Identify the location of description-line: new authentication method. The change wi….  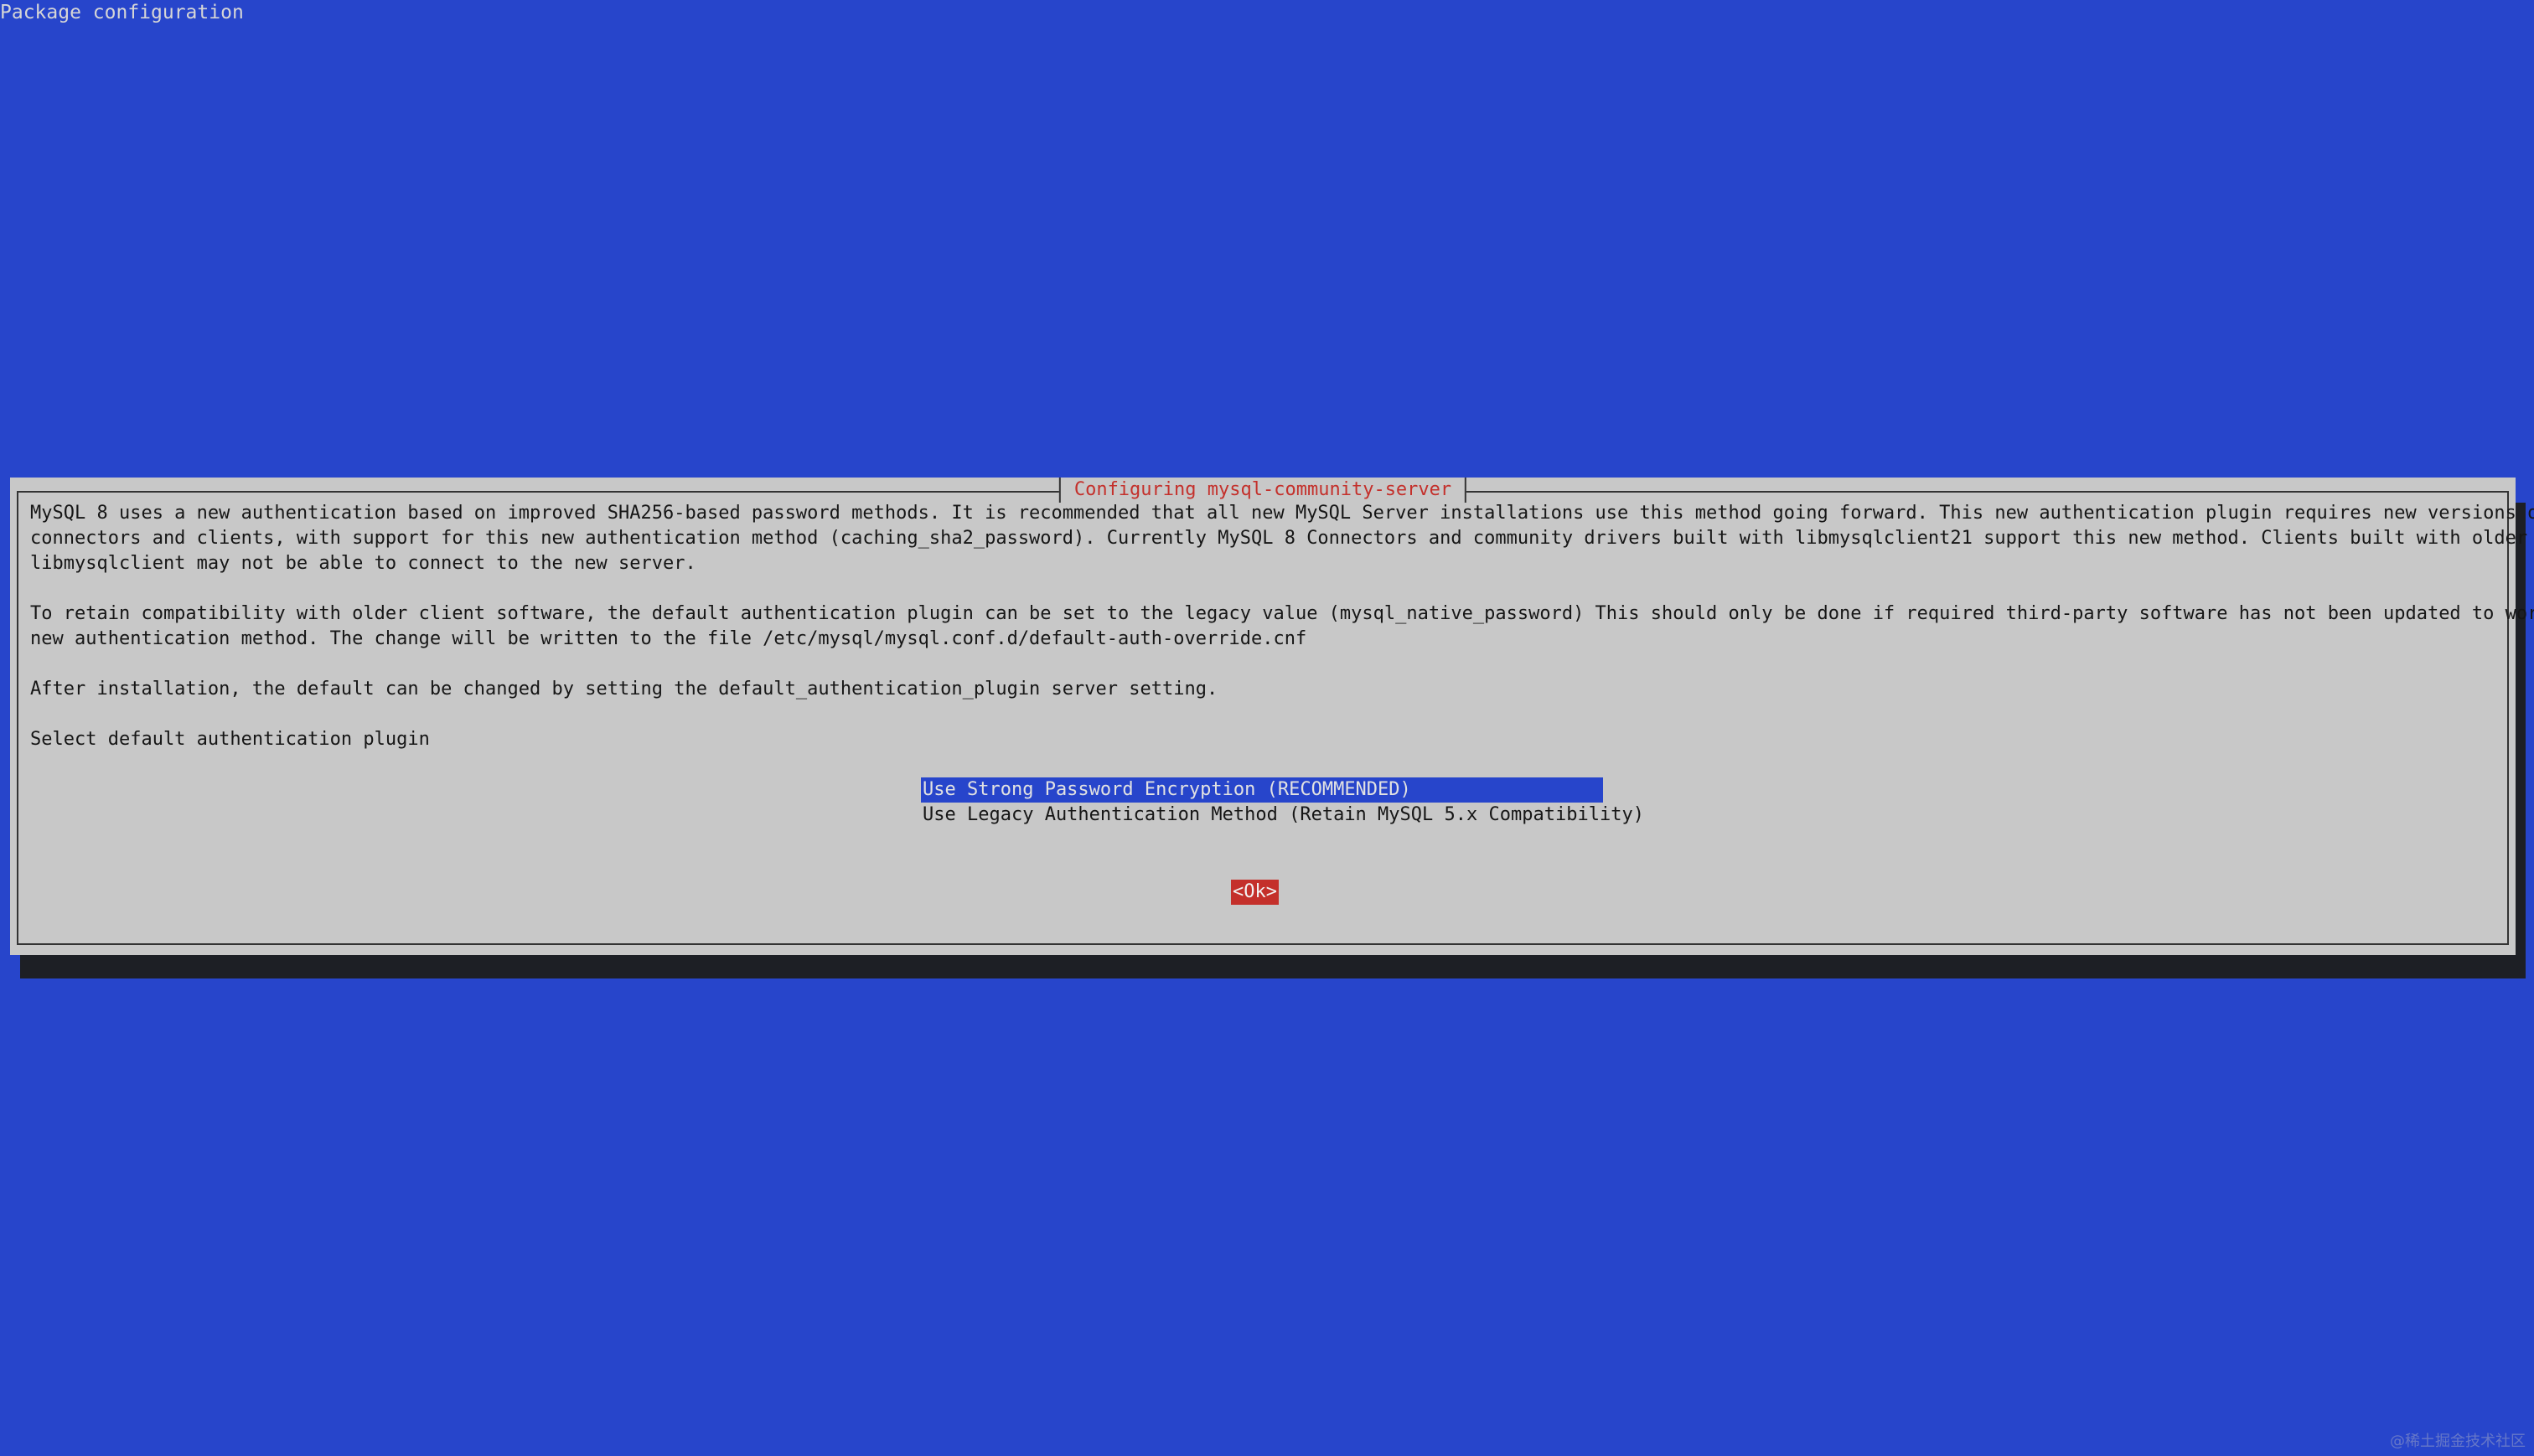
(668, 638).